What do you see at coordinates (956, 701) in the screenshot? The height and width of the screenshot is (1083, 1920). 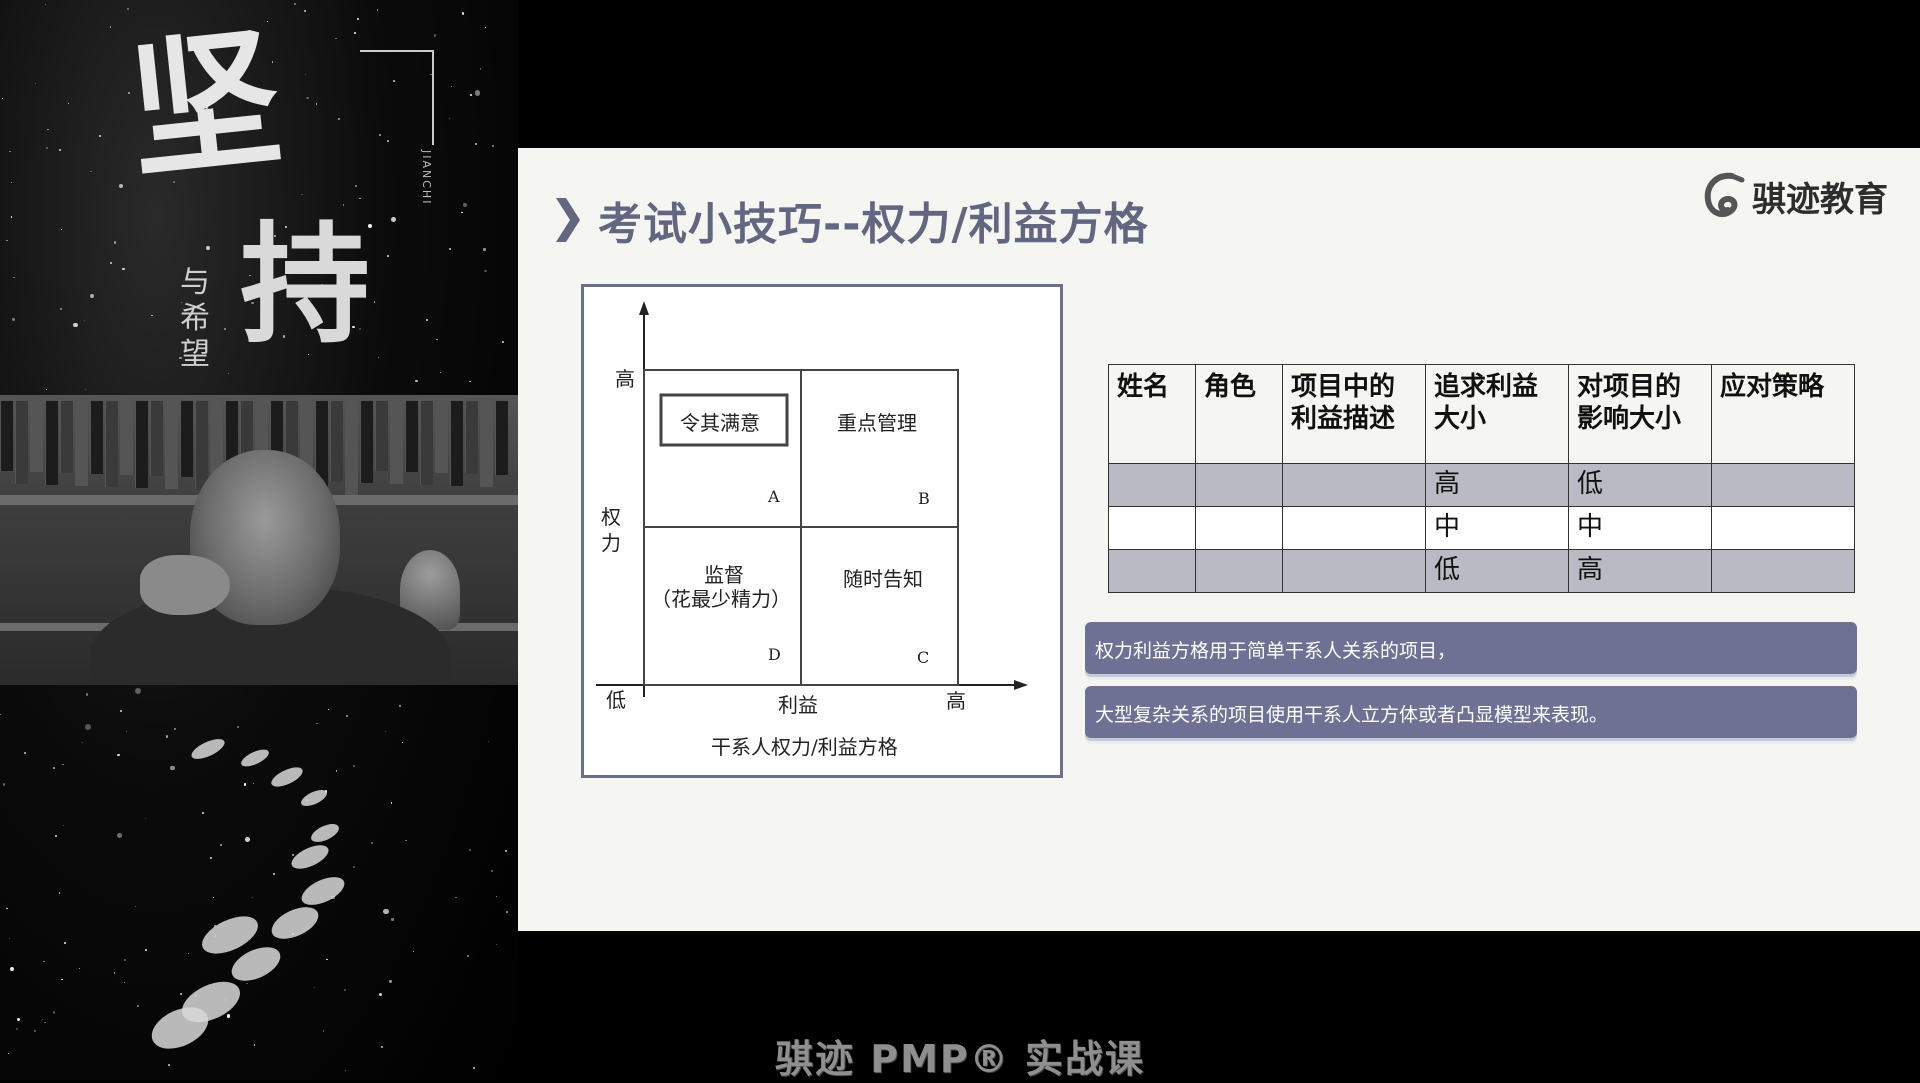 I see `x-axis-high-label: 高` at bounding box center [956, 701].